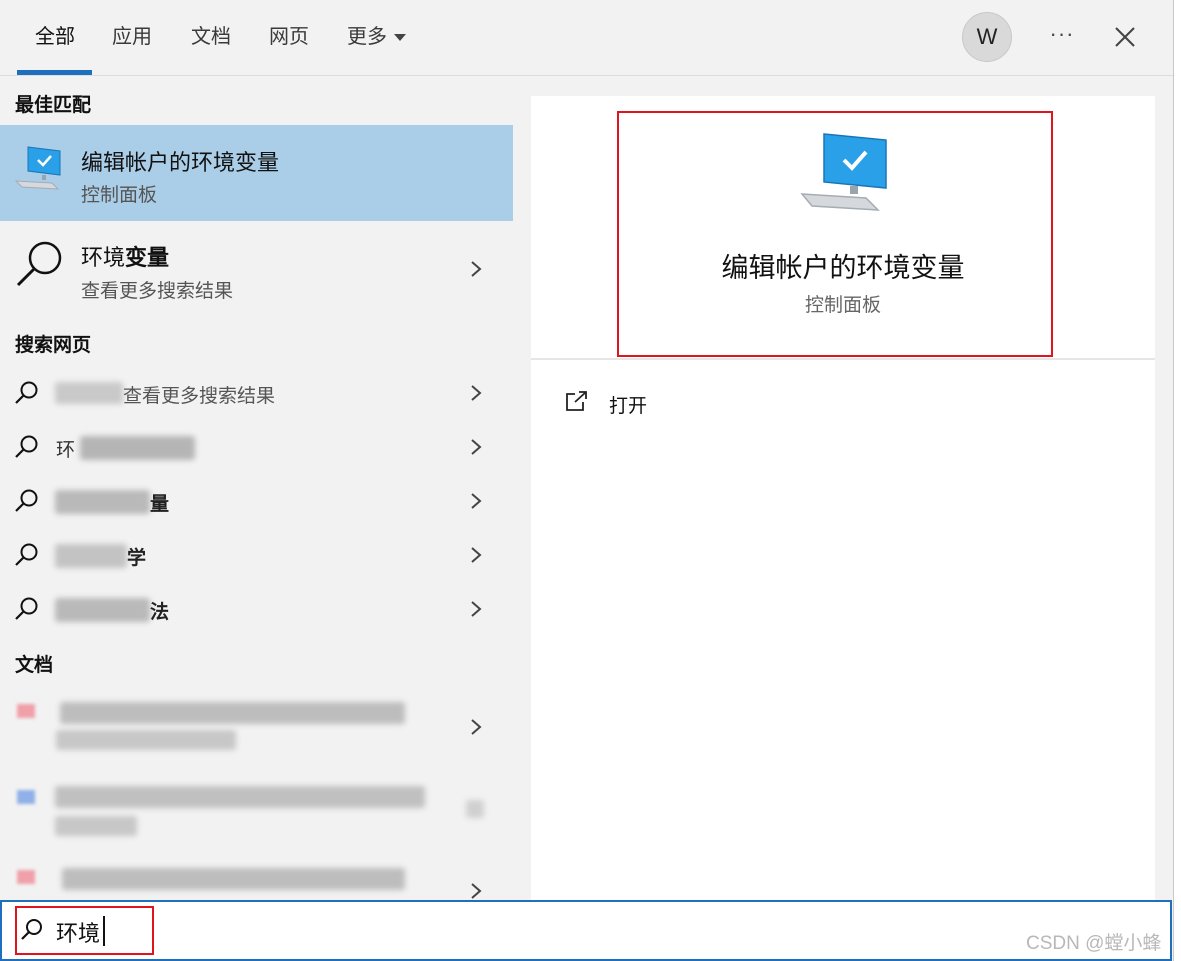 The image size is (1181, 961). I want to click on section-web: 搜索网页, so click(53, 345).